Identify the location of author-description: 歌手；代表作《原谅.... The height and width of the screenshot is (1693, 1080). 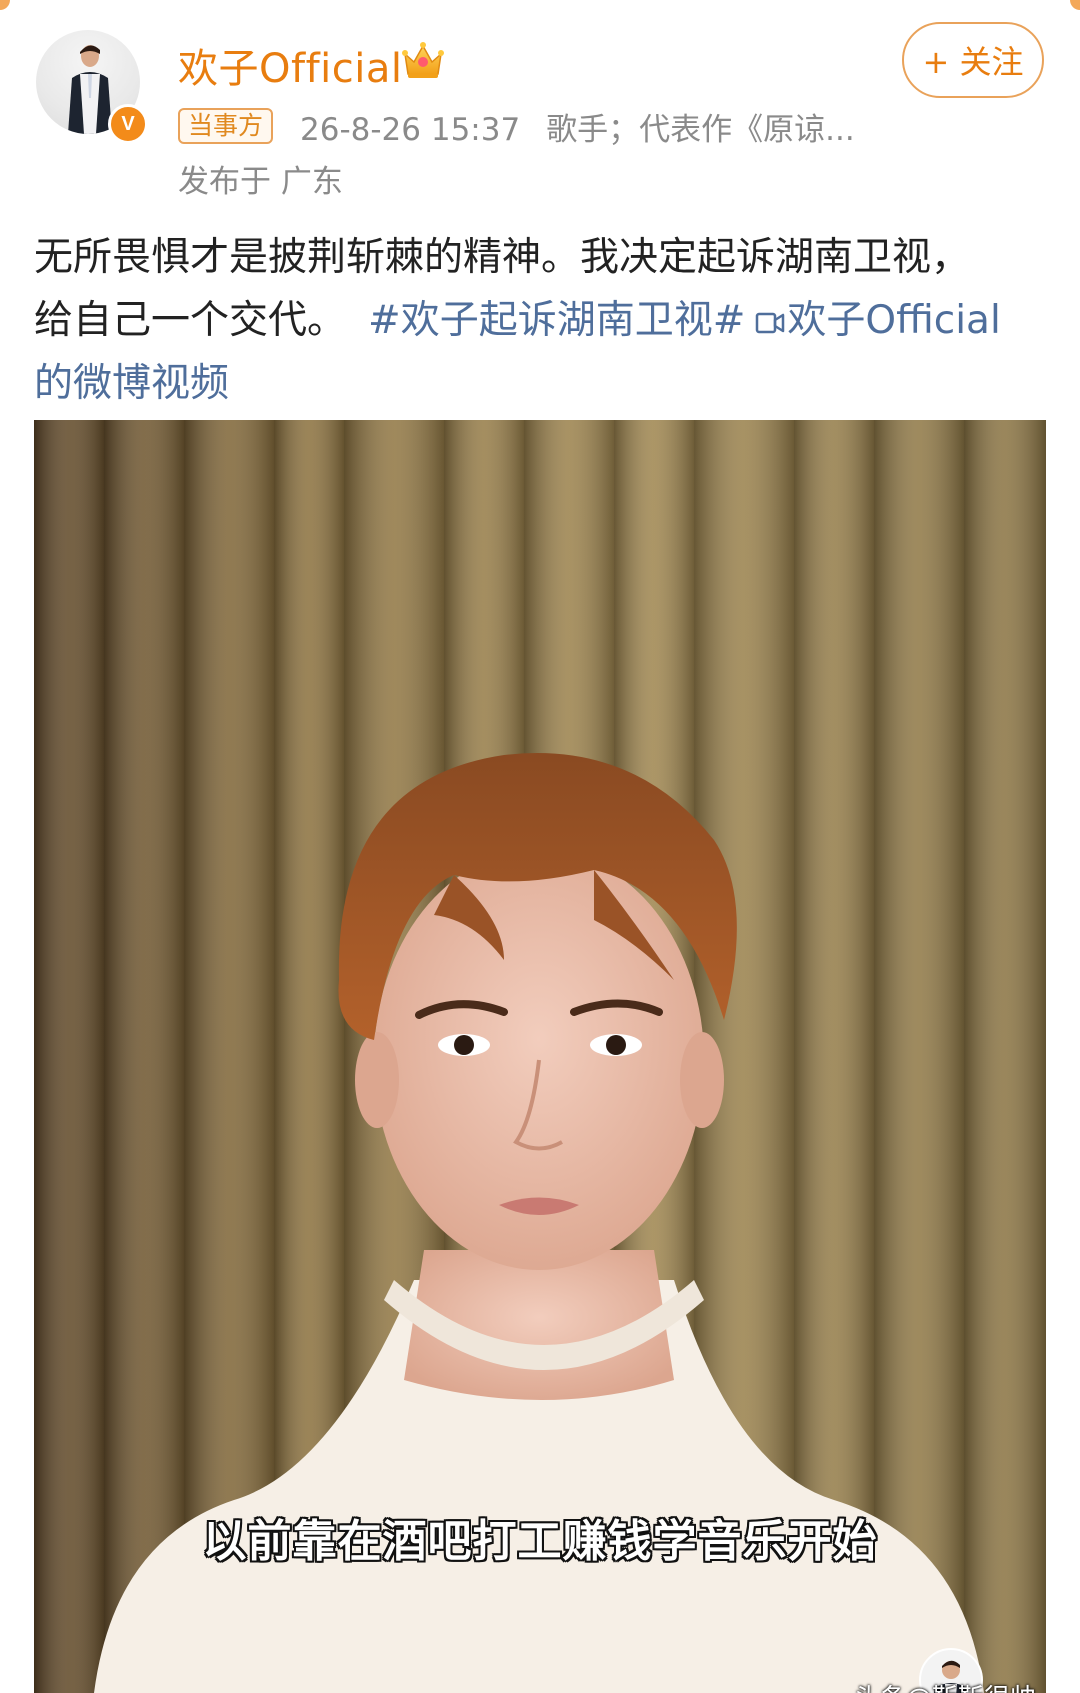
(700, 130).